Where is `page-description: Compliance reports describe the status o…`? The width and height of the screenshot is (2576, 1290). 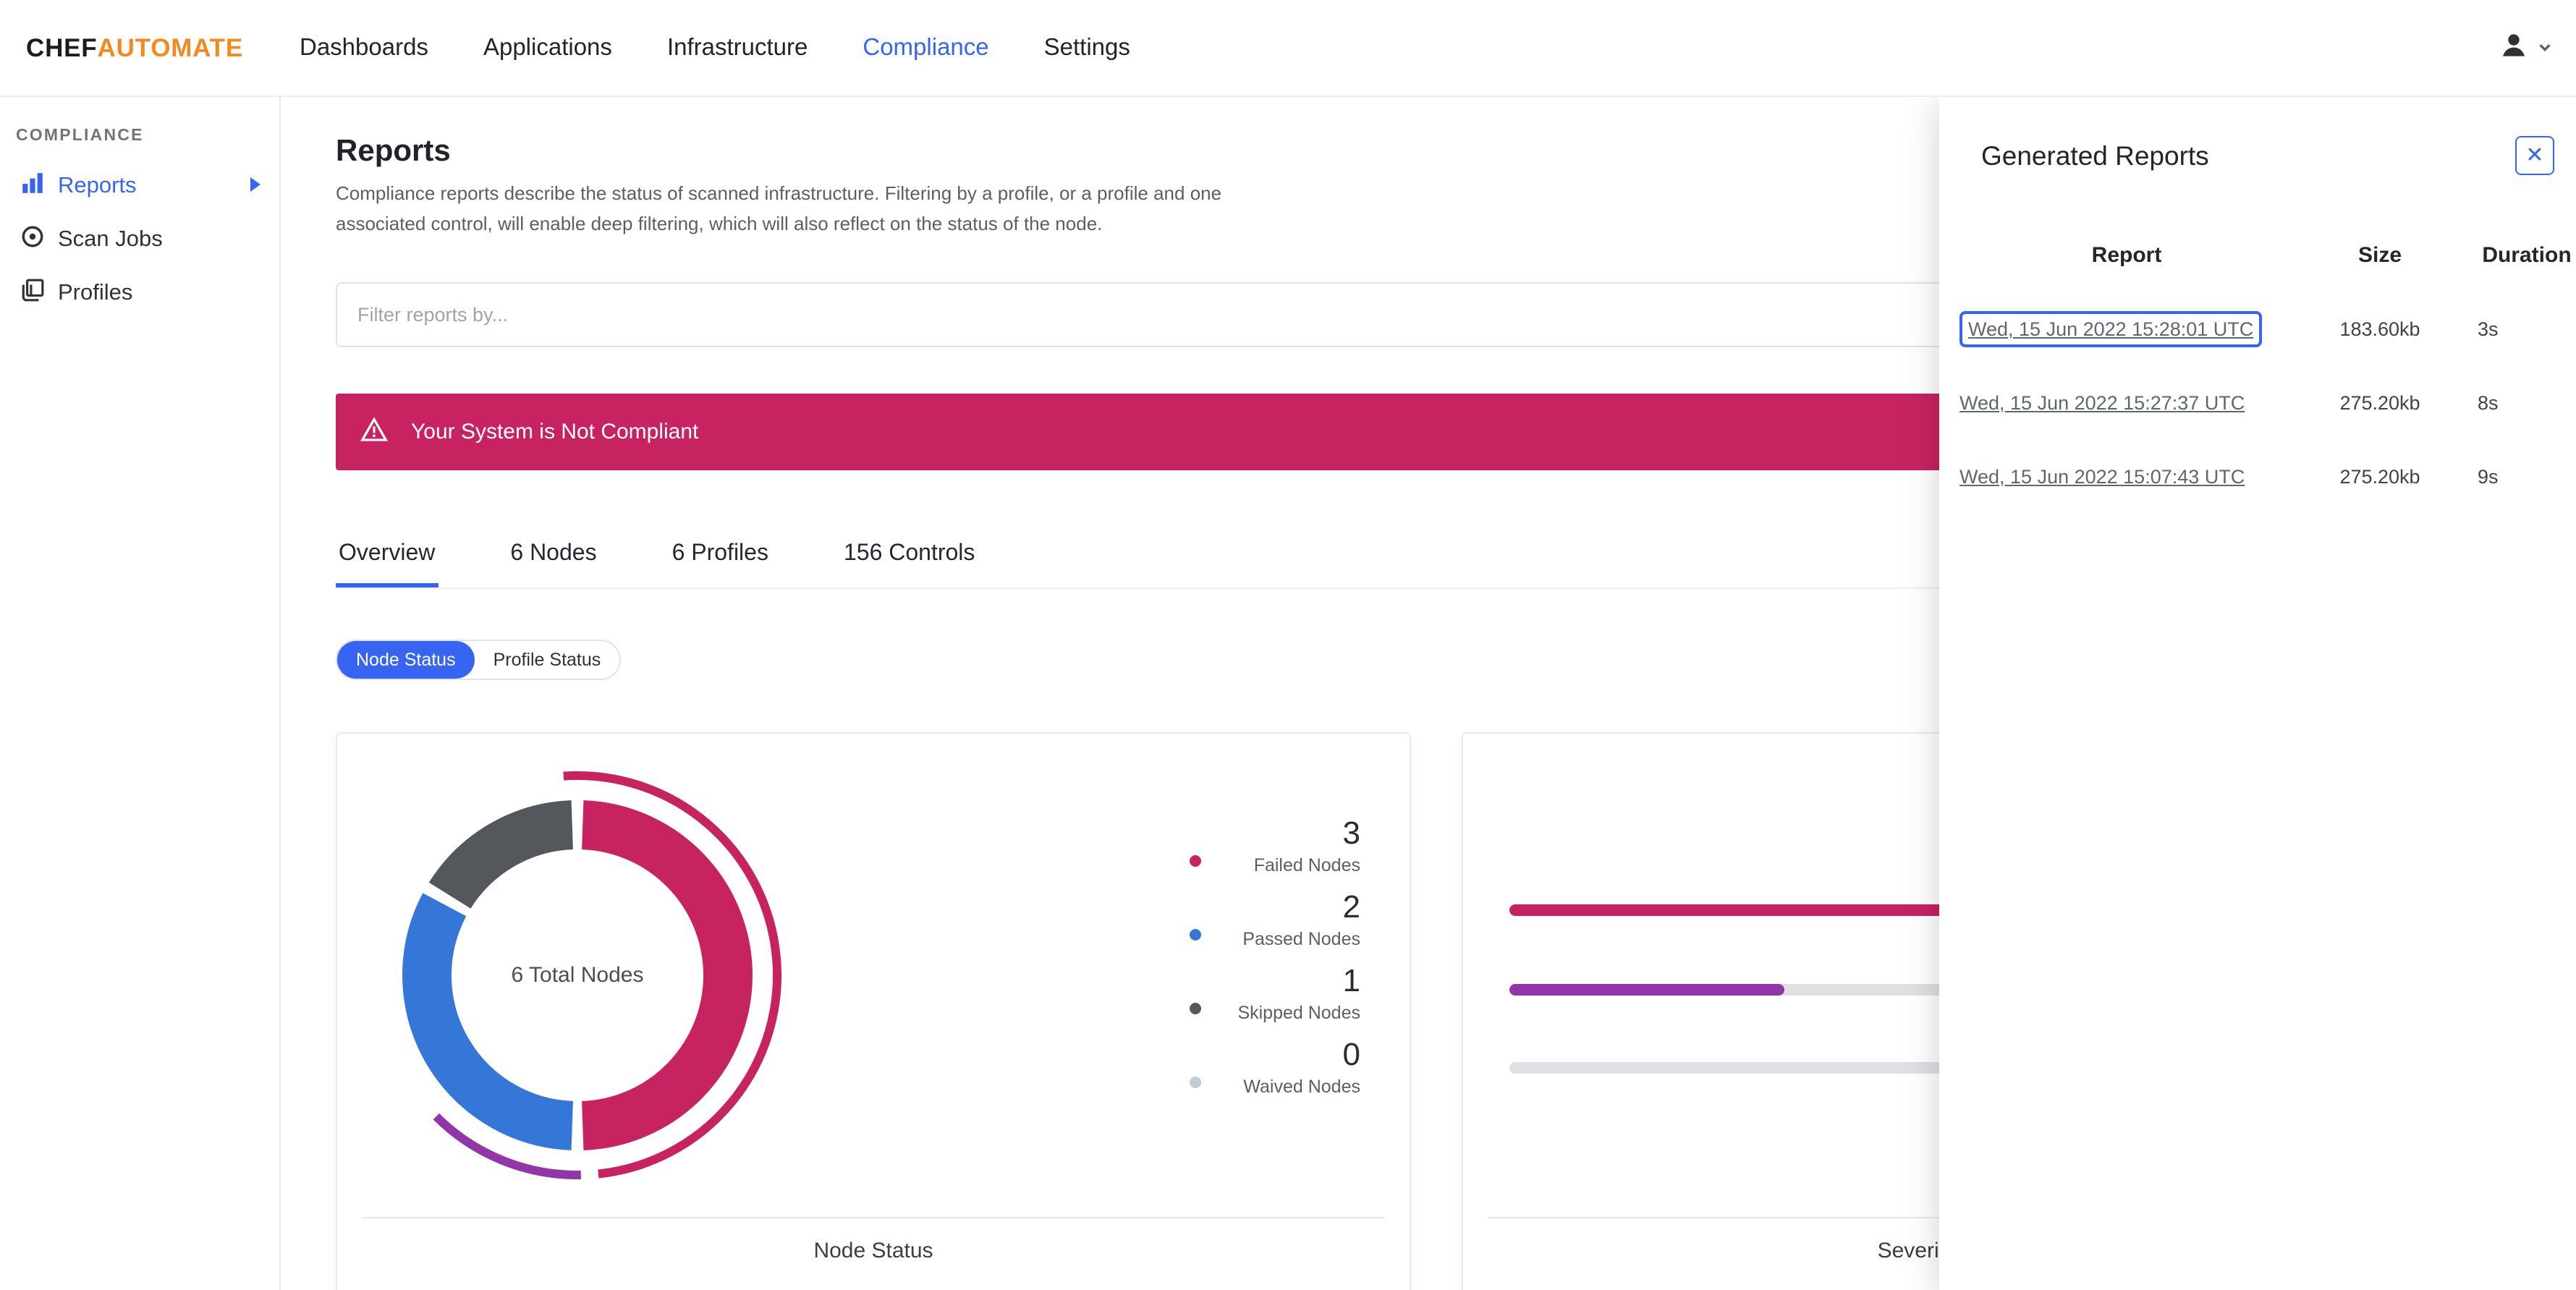
page-description: Compliance reports describe the status o… is located at coordinates (779, 208).